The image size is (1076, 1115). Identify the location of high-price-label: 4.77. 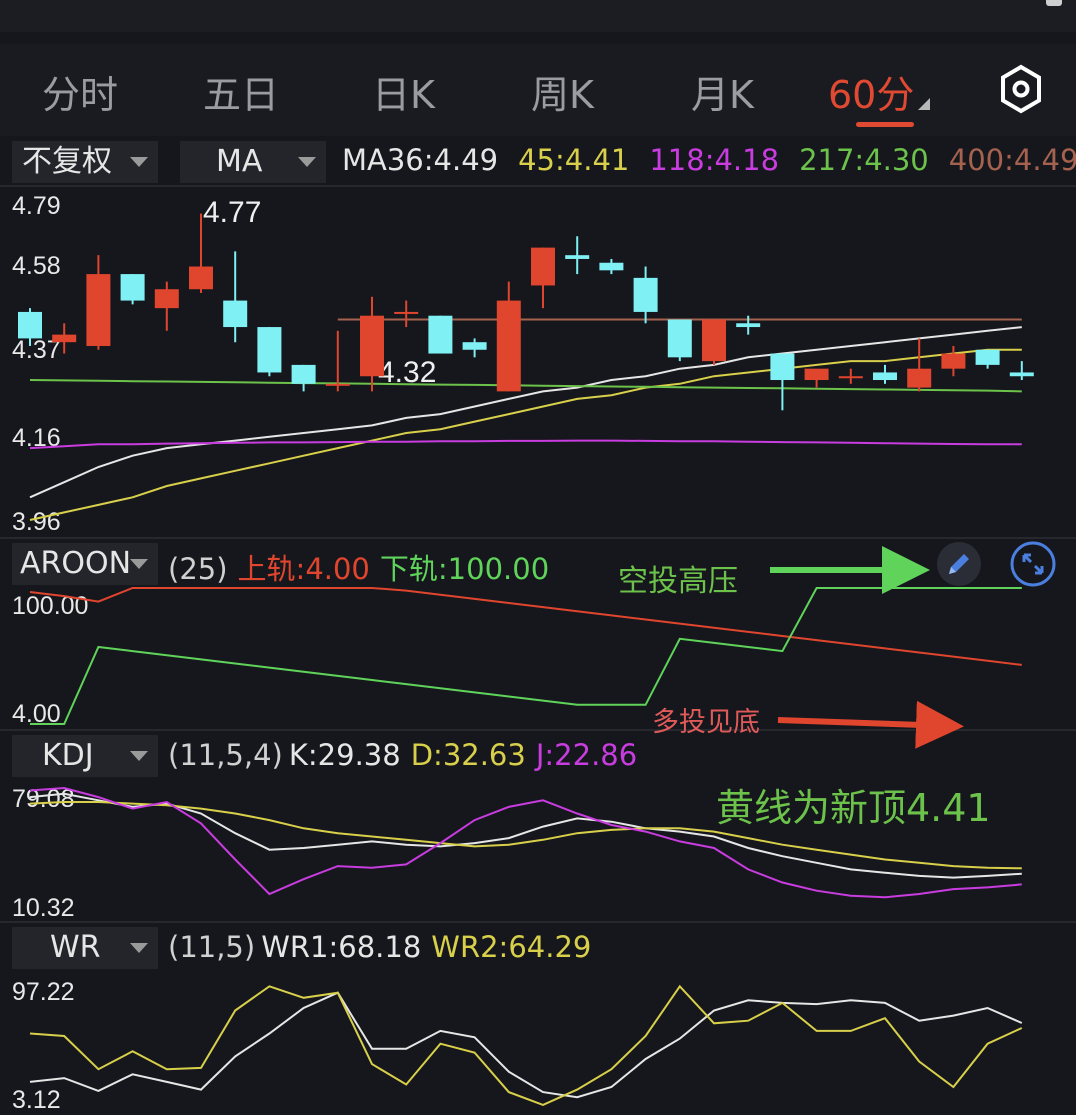
(232, 212).